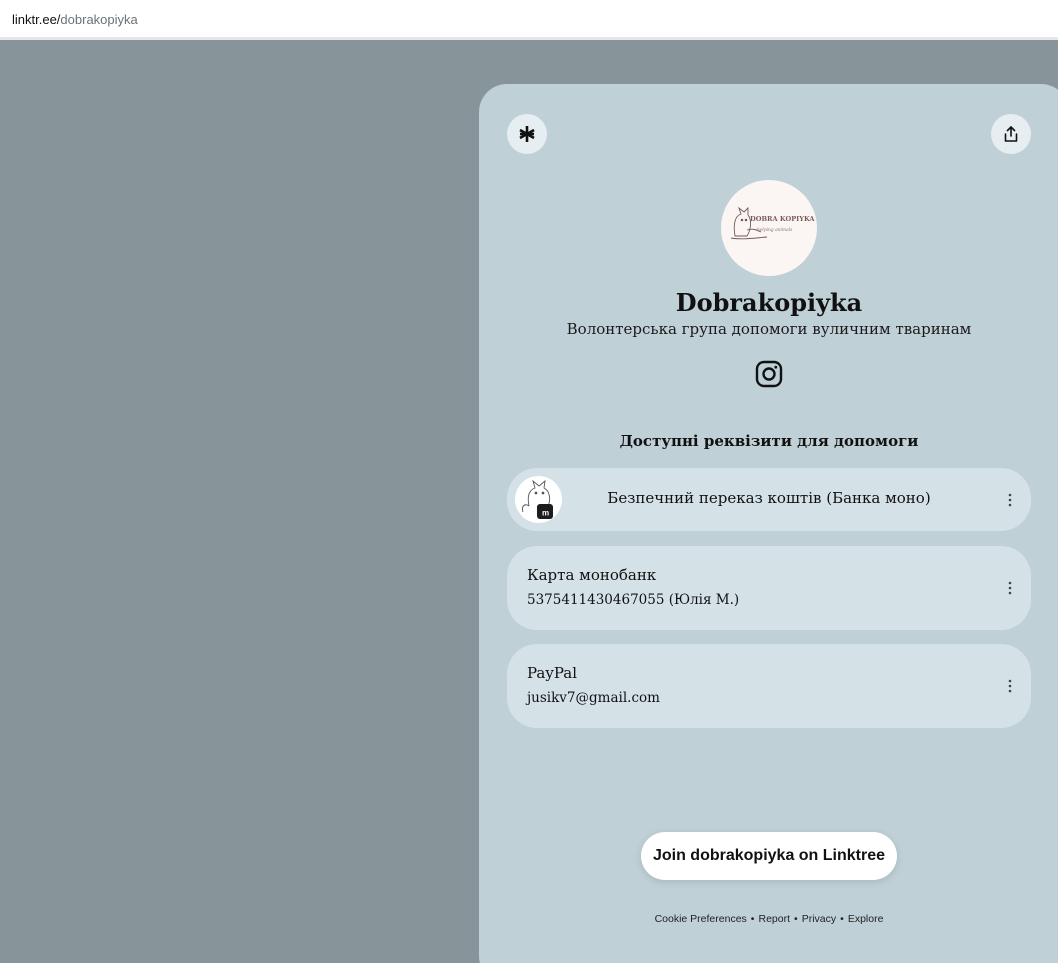 Image resolution: width=1058 pixels, height=963 pixels. I want to click on footer-link-privacy: Privacy, so click(819, 919).